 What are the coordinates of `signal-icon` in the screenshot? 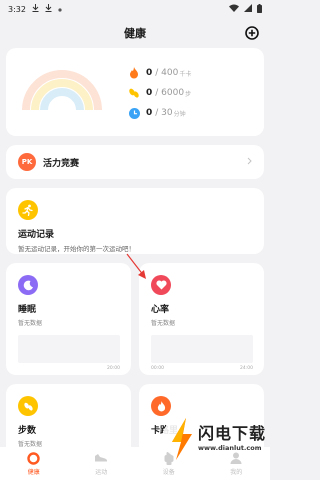 It's located at (248, 9).